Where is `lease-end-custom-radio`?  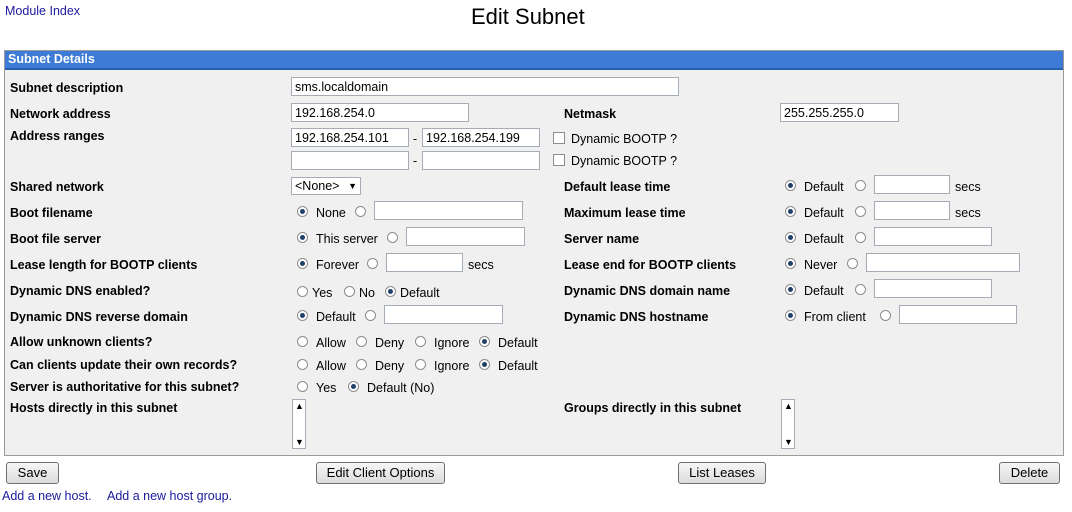
lease-end-custom-radio is located at coordinates (852, 263).